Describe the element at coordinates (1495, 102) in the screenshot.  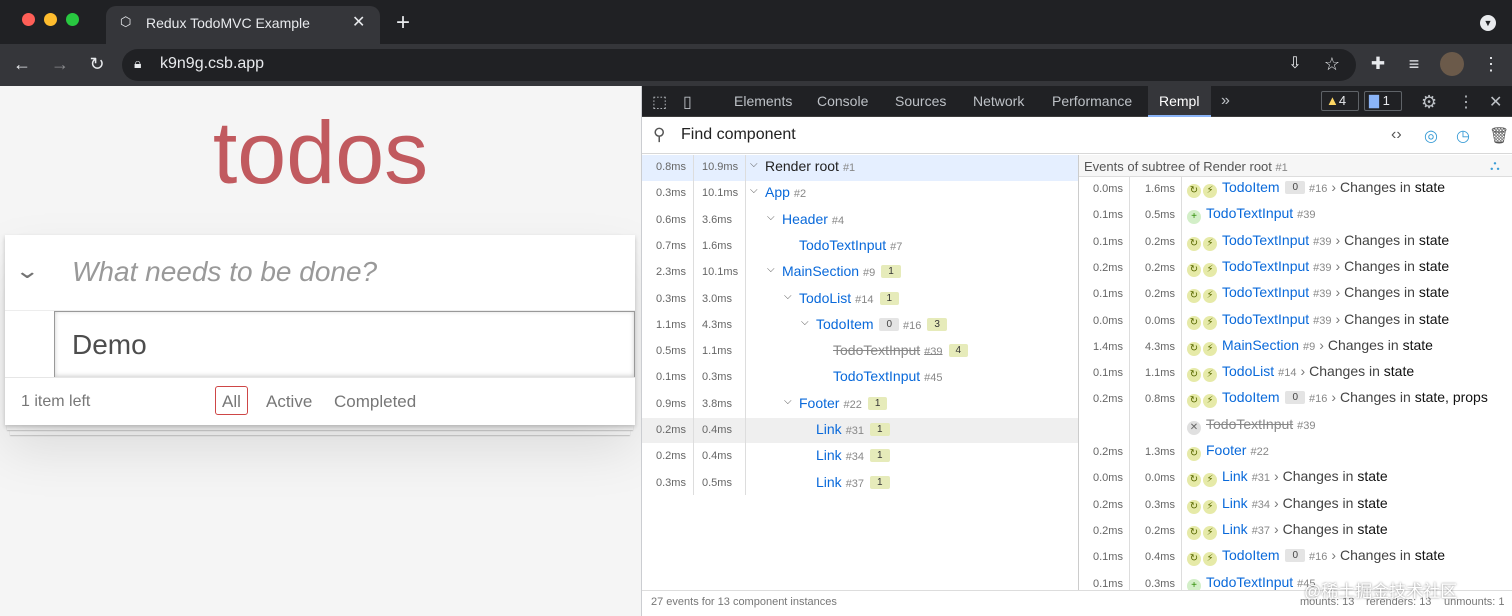
I see `devtools-close-icon: ✕` at that location.